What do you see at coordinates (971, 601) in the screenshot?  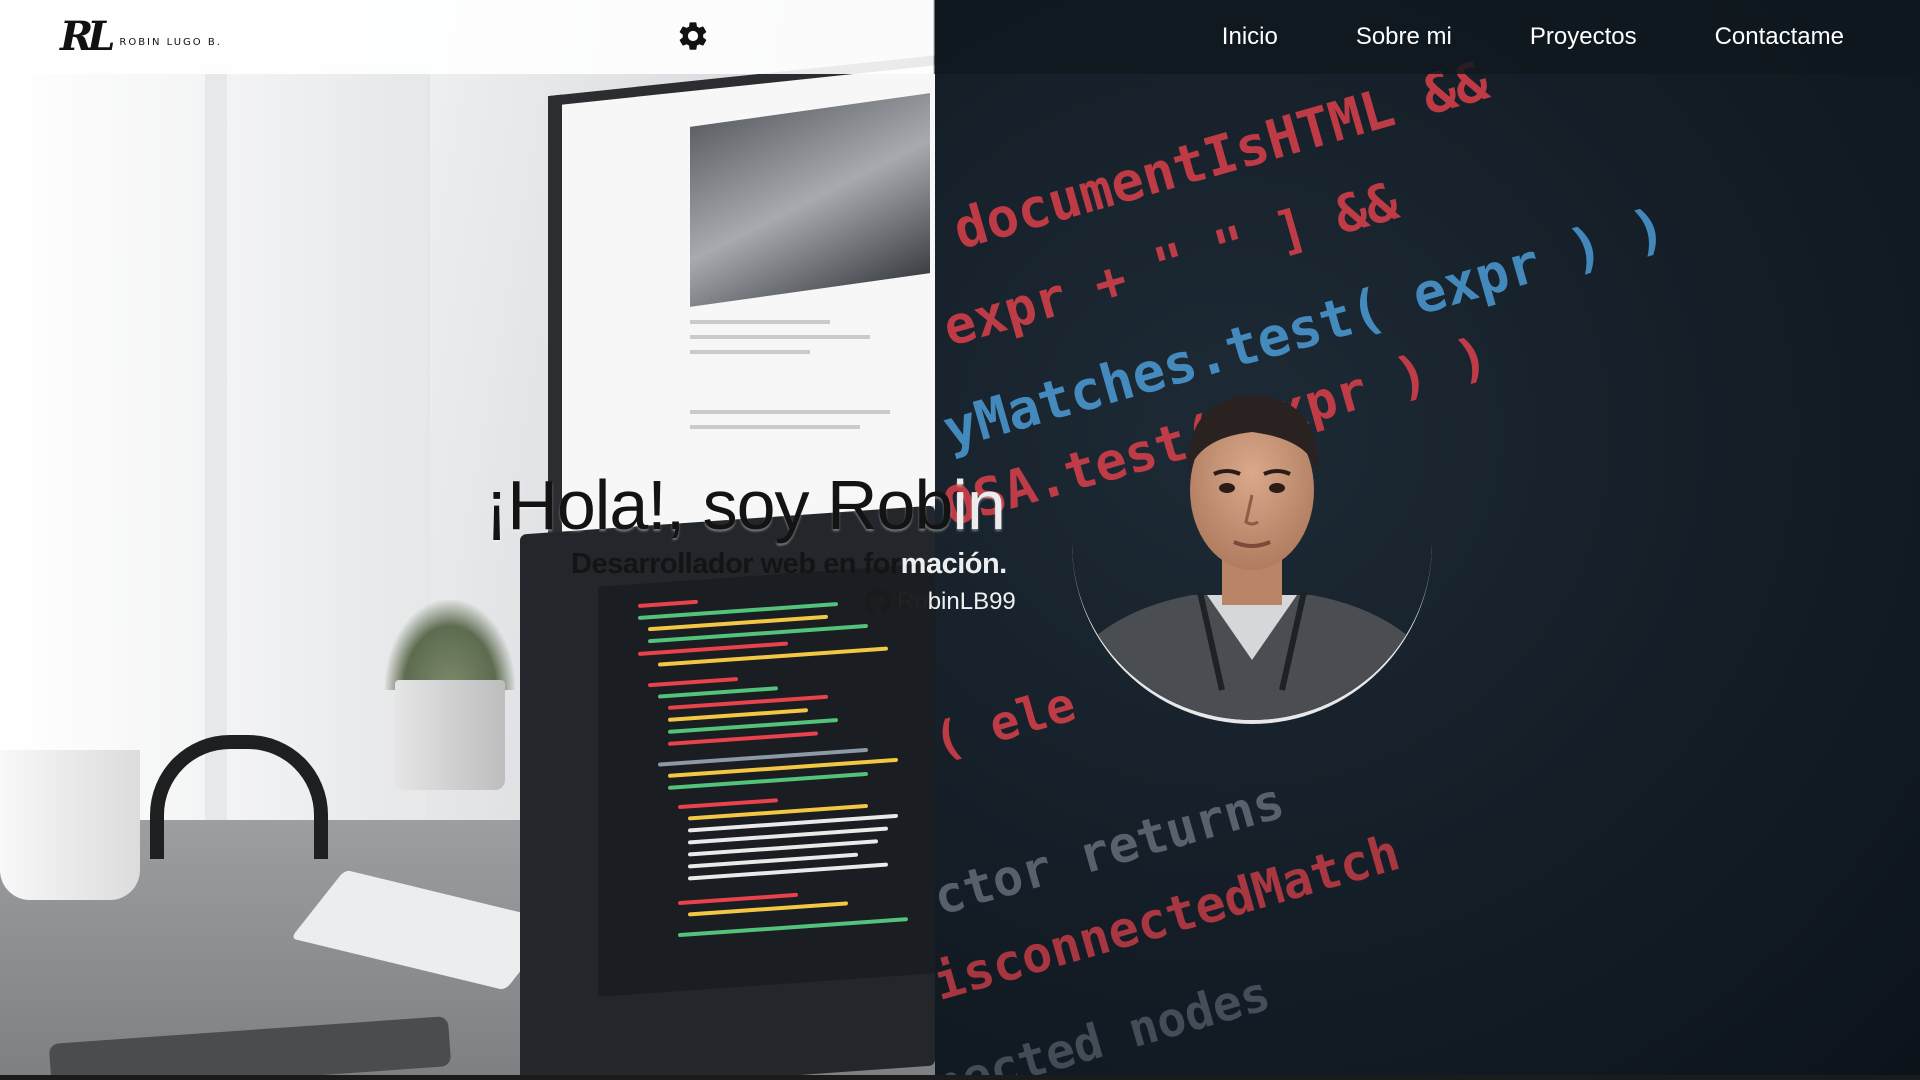 I see `github-username-part: binLB99` at bounding box center [971, 601].